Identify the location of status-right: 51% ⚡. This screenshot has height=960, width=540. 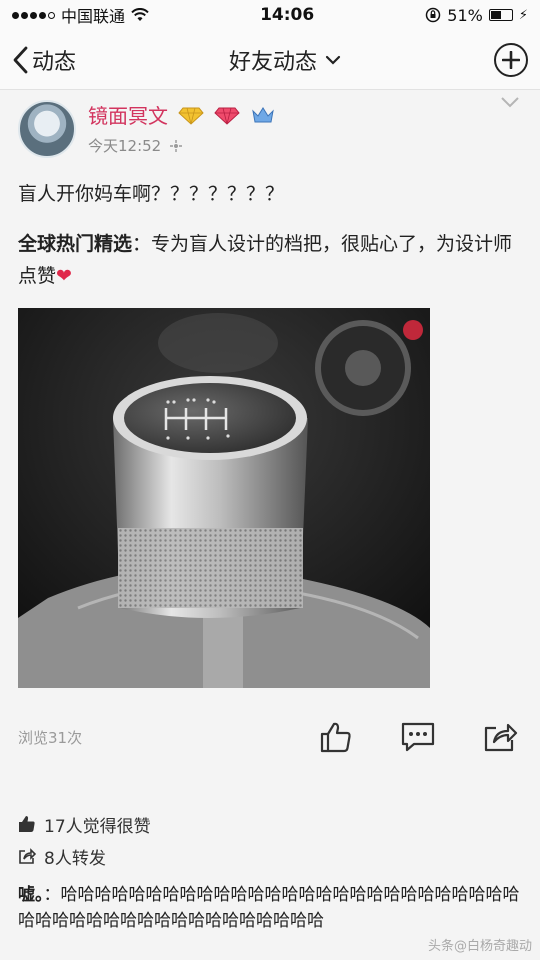
(476, 15).